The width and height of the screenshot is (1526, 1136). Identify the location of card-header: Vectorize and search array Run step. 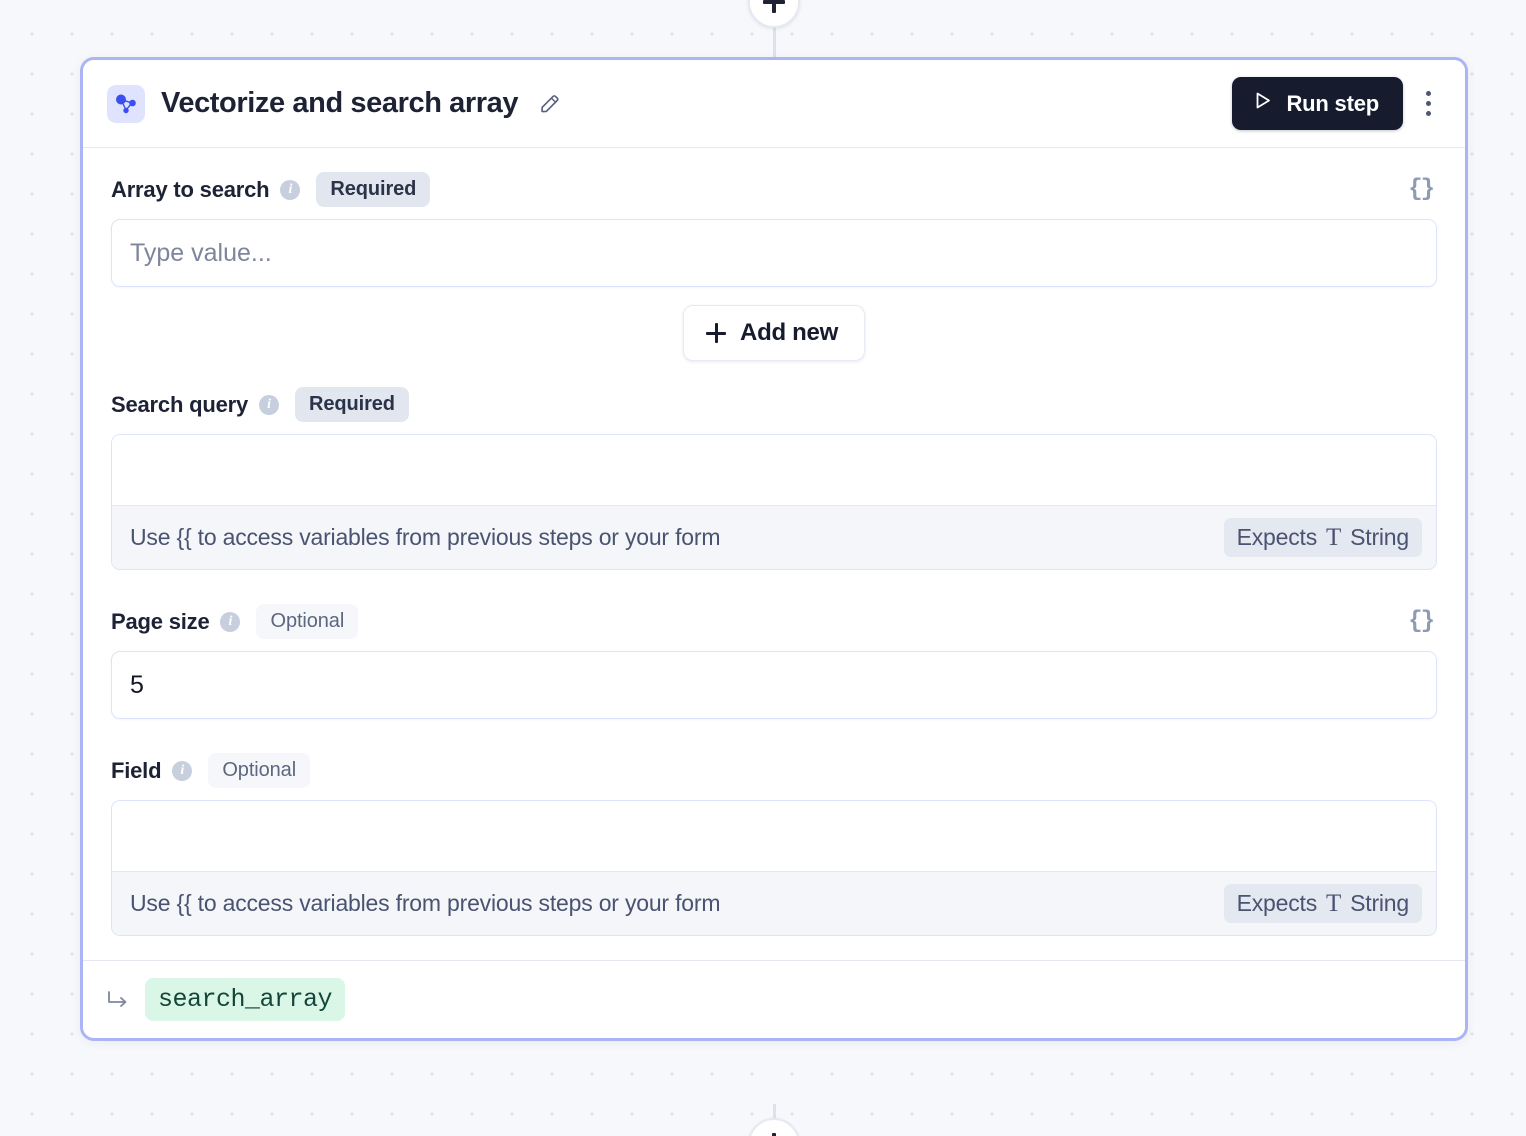
(774, 104).